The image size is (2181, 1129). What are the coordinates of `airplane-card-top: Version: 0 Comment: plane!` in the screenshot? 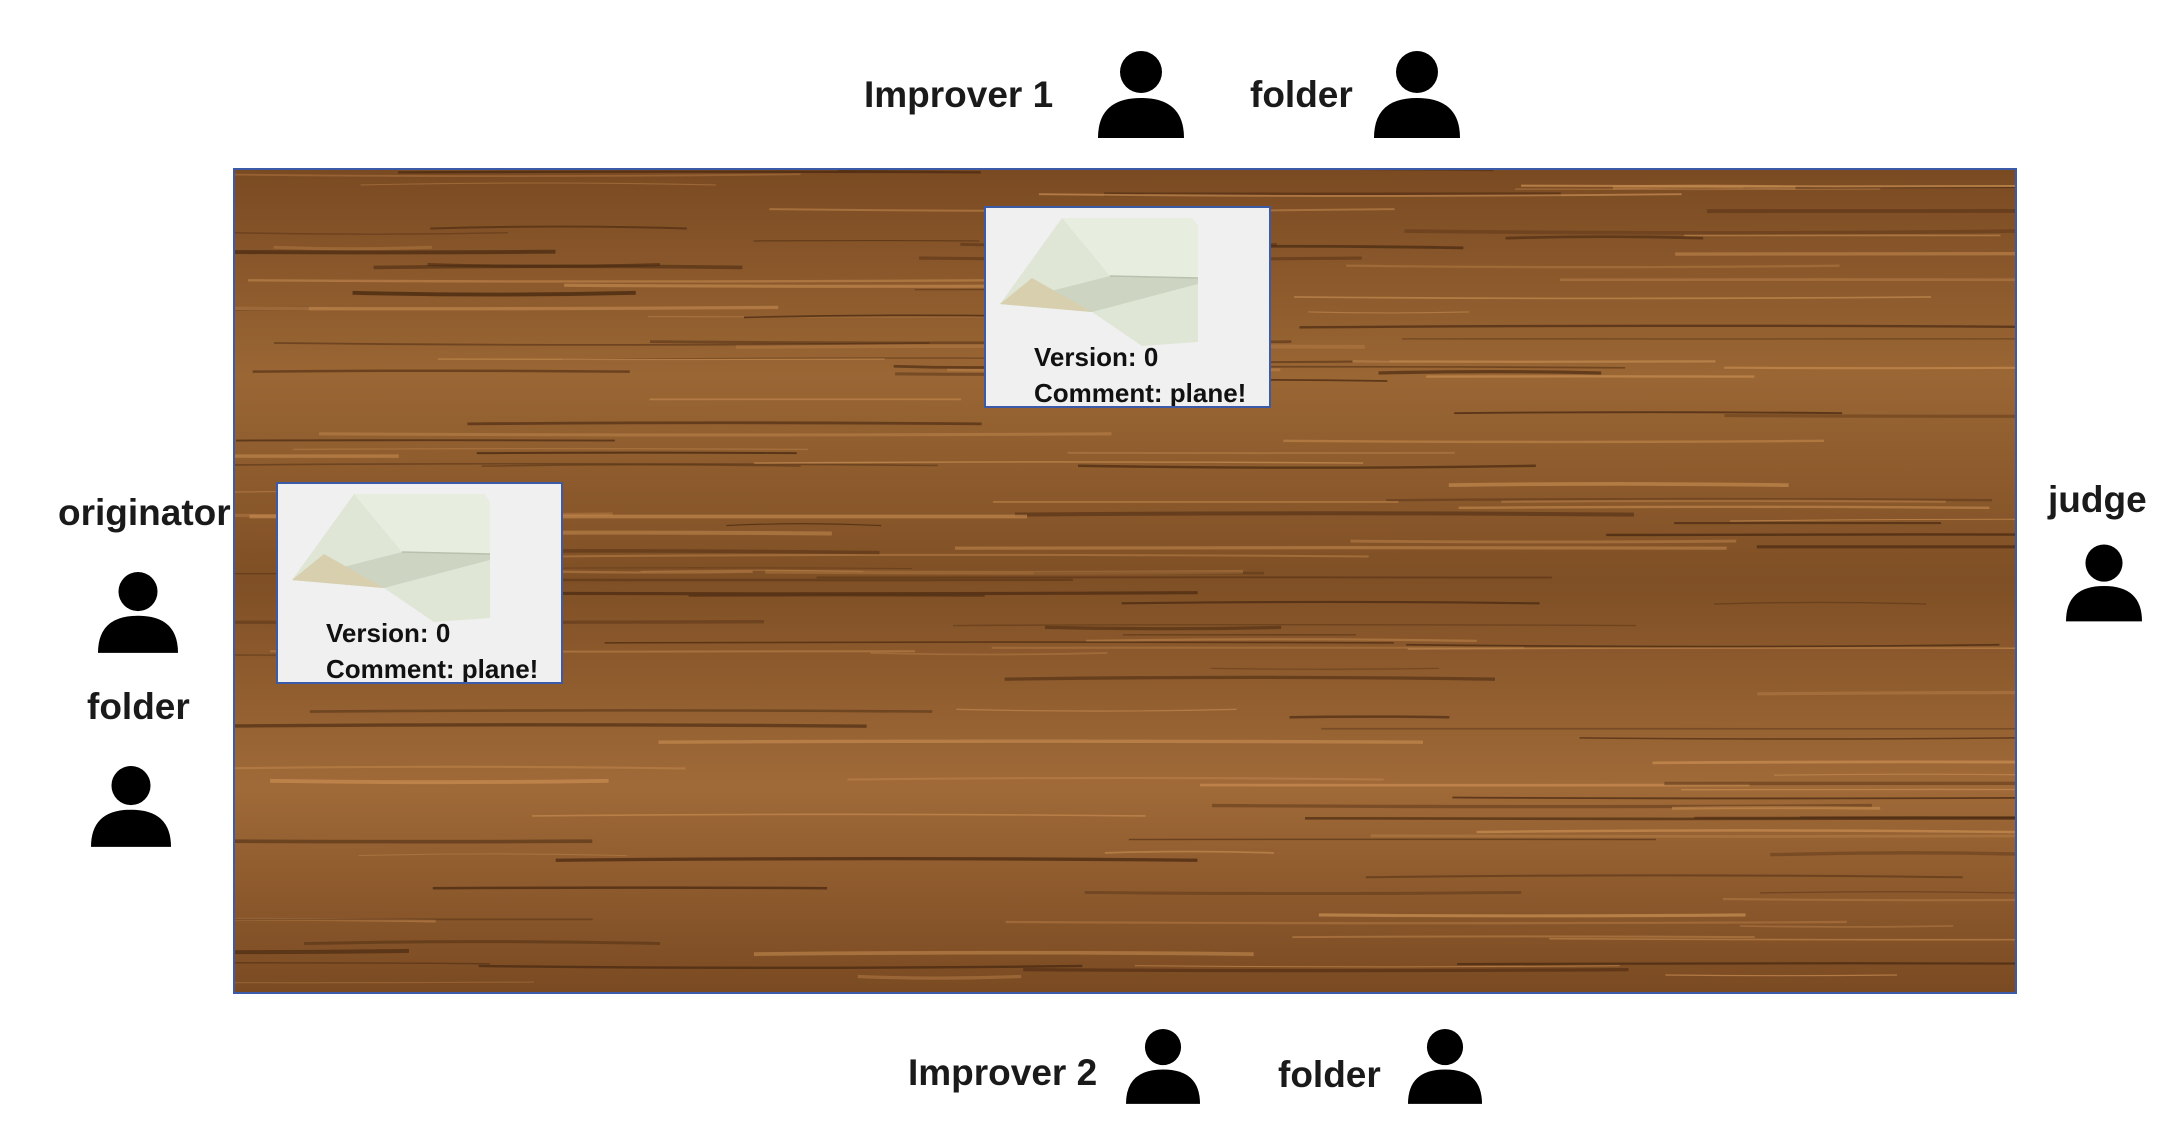 It's located at (1127, 307).